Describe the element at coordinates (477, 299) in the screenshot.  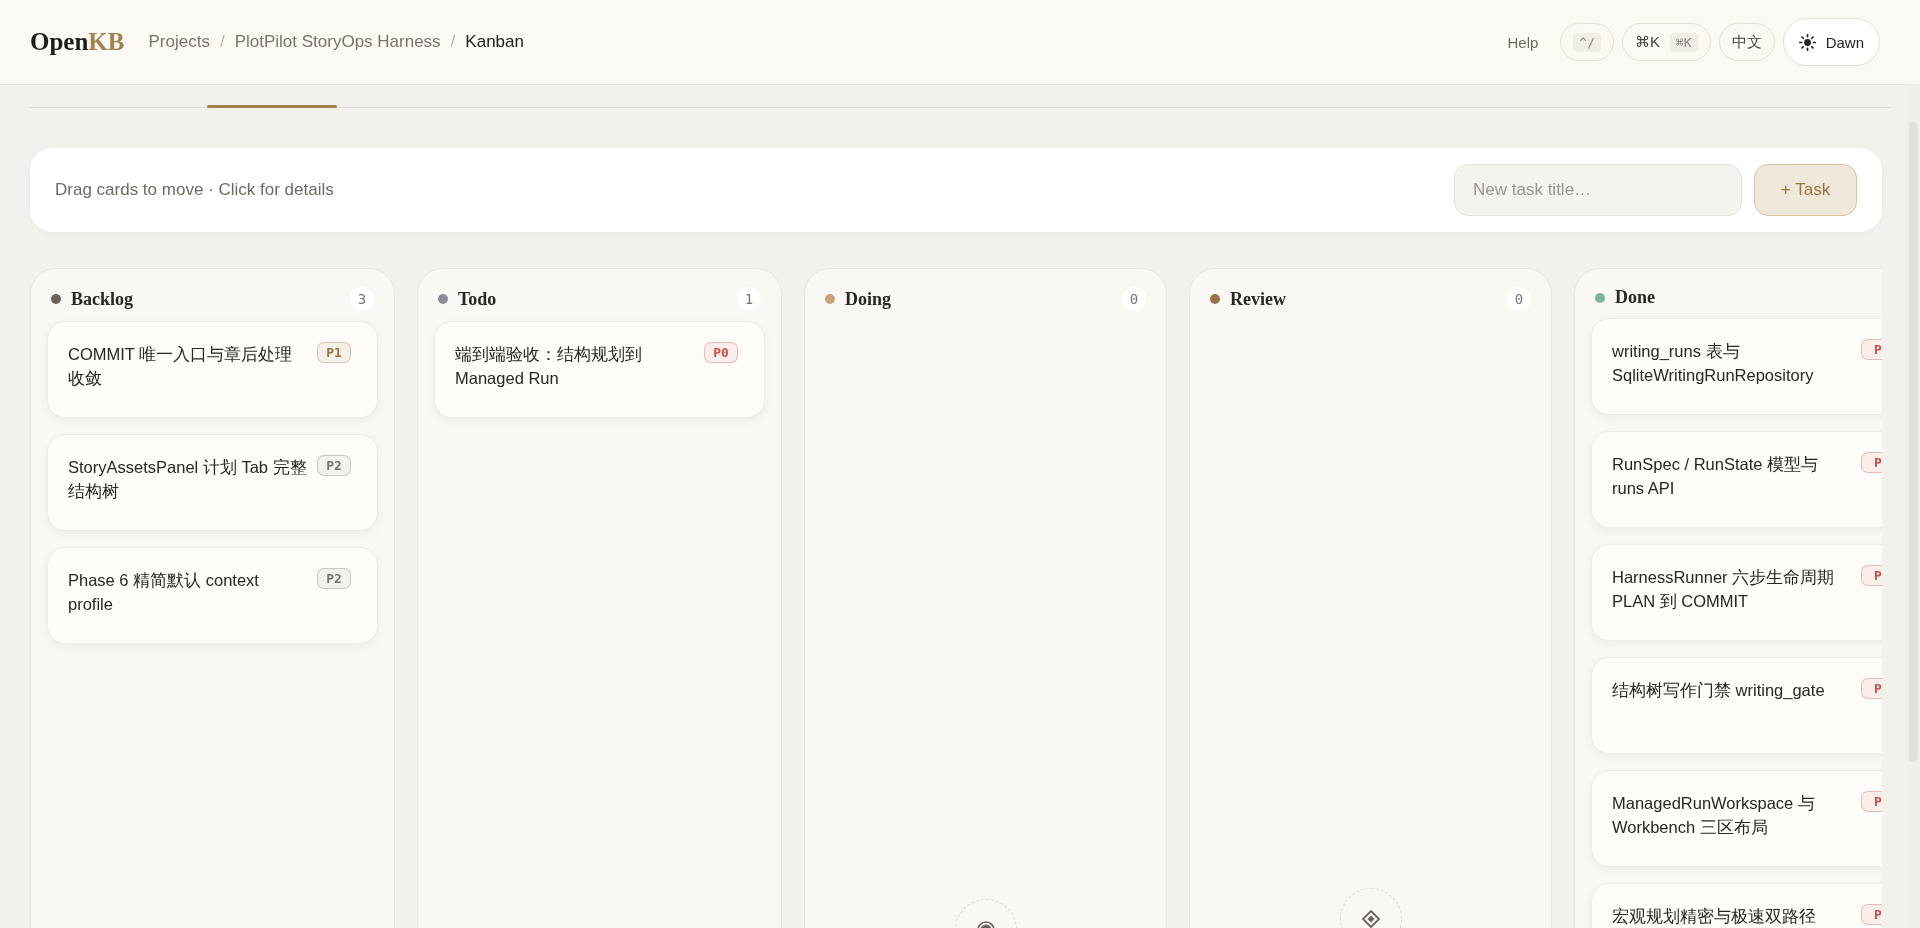
I see `column-title: Todo` at that location.